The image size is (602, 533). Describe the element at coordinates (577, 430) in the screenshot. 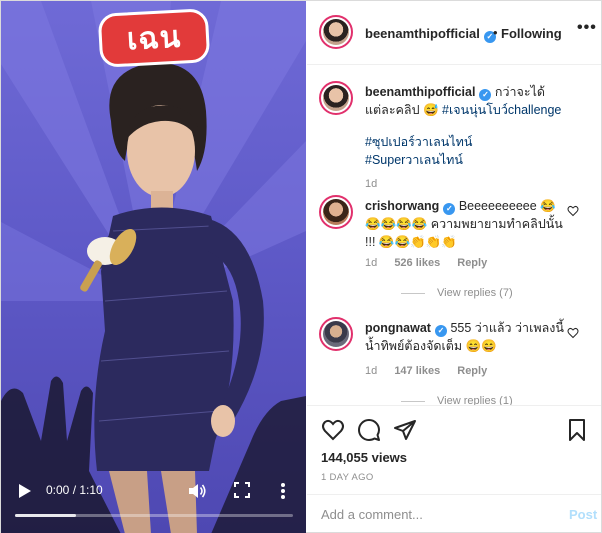

I see `bookmark-icon` at that location.